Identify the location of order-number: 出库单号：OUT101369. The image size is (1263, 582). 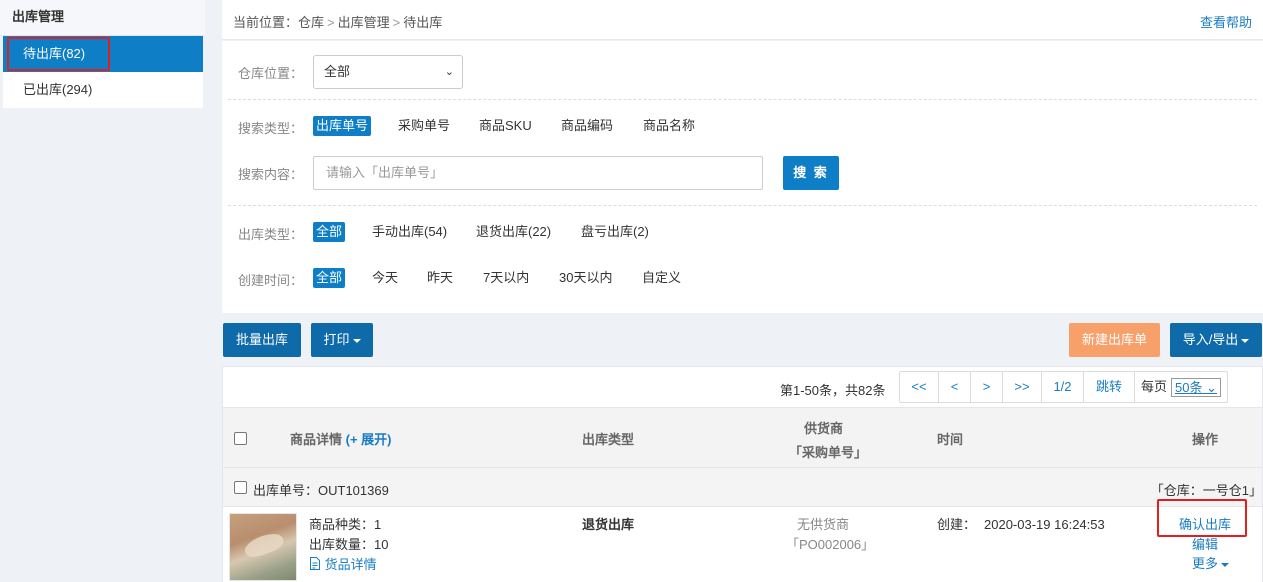
(321, 489).